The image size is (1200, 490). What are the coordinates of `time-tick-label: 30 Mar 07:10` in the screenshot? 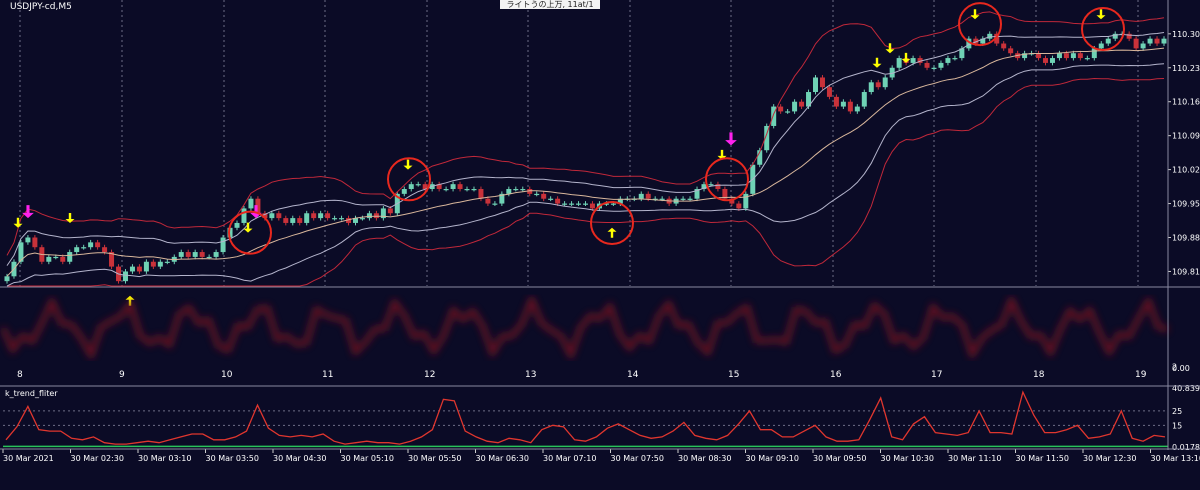 It's located at (569, 458).